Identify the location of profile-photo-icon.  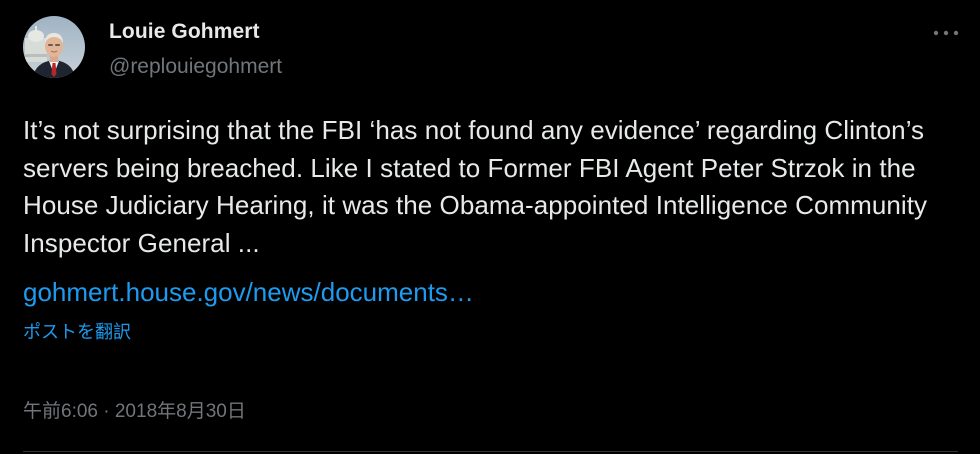
(54, 47).